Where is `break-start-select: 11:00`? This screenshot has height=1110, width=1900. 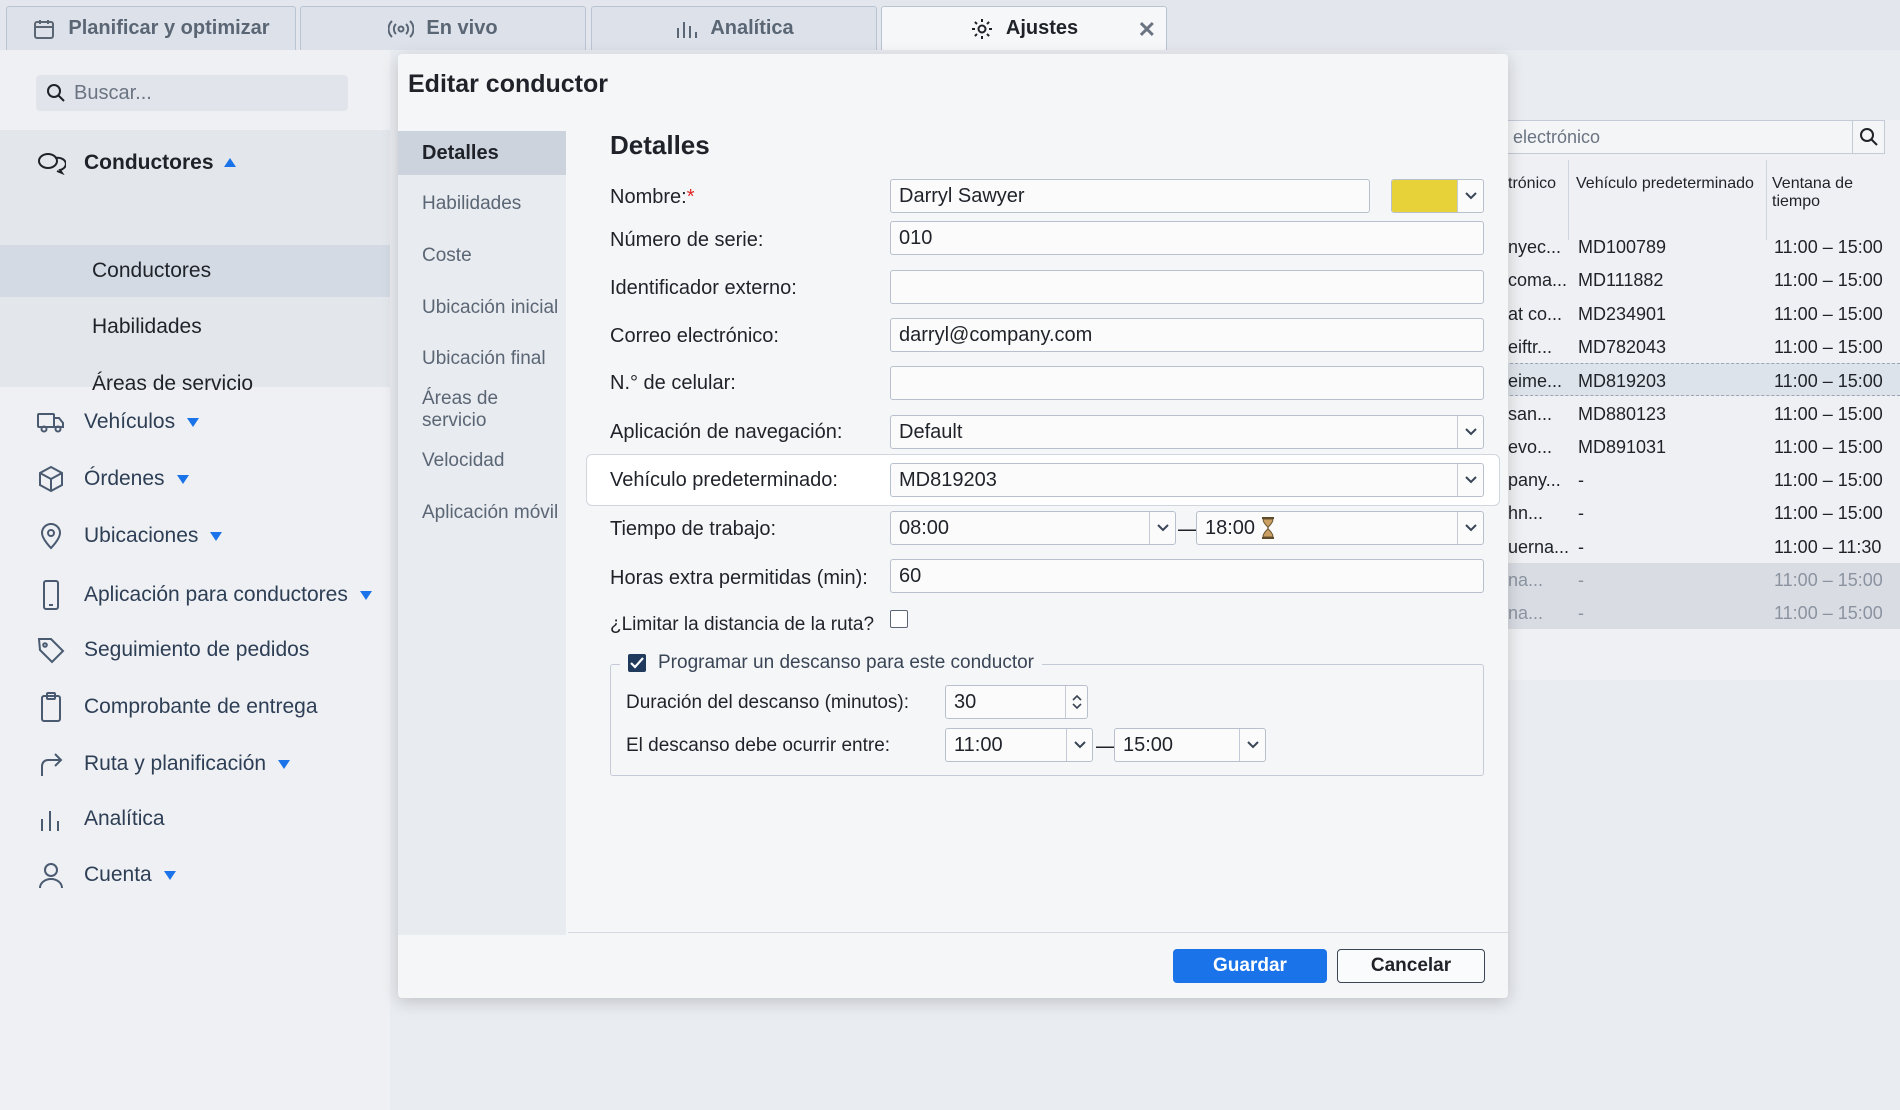
break-start-select: 11:00 is located at coordinates (1019, 745).